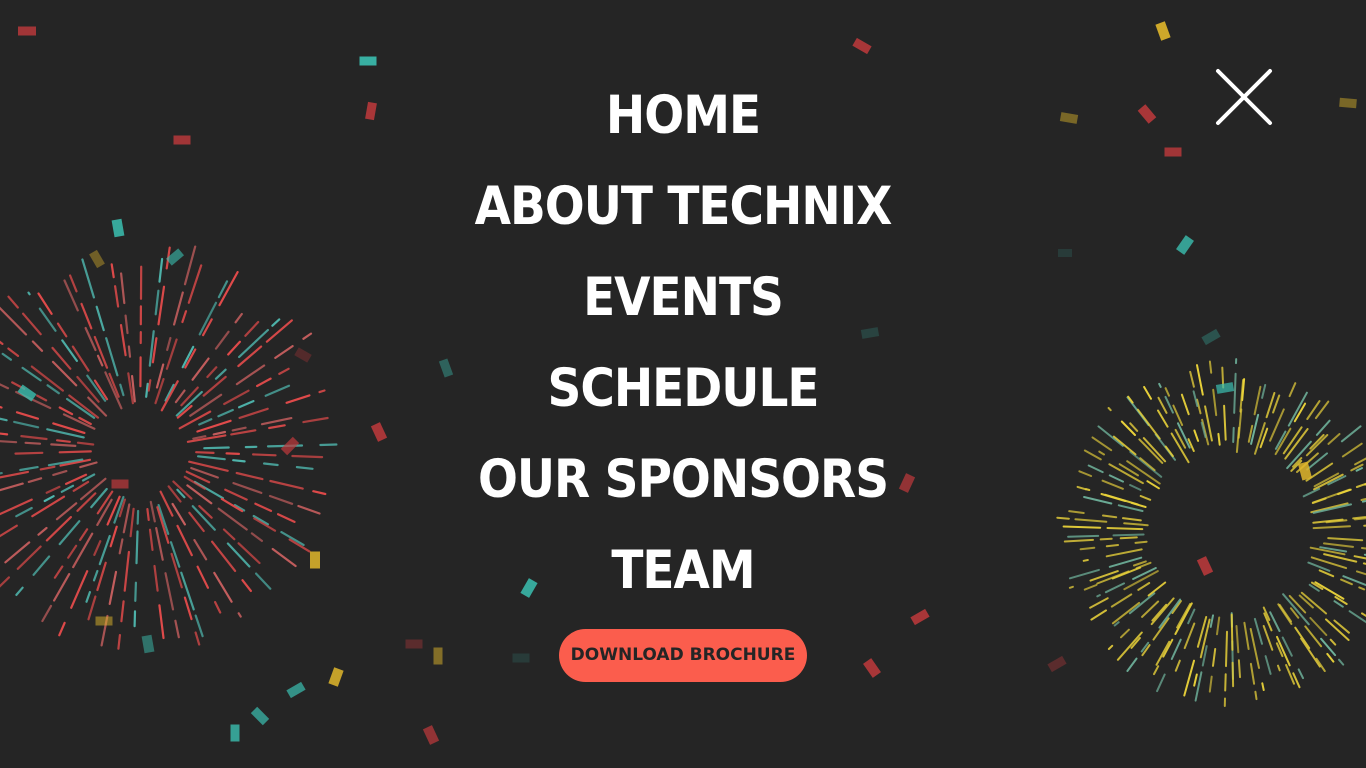  I want to click on menu-link-schedule: SCHEDULE, so click(683, 389).